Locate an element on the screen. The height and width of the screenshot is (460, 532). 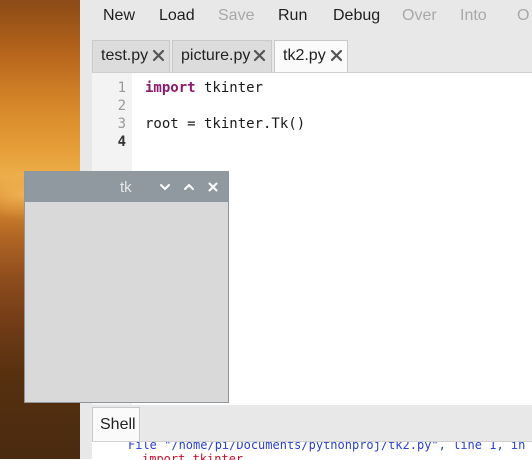
save-button: Save is located at coordinates (236, 16).